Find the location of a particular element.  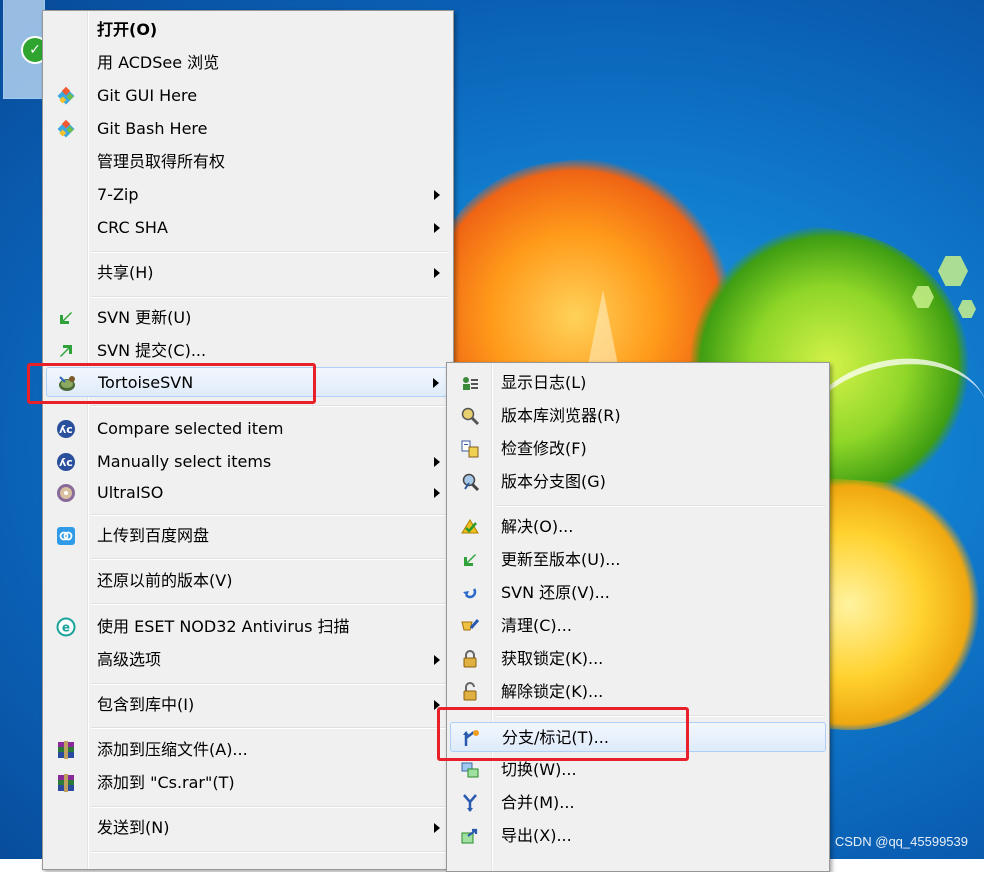

menu-item-share: 共享(H) is located at coordinates (248, 273).